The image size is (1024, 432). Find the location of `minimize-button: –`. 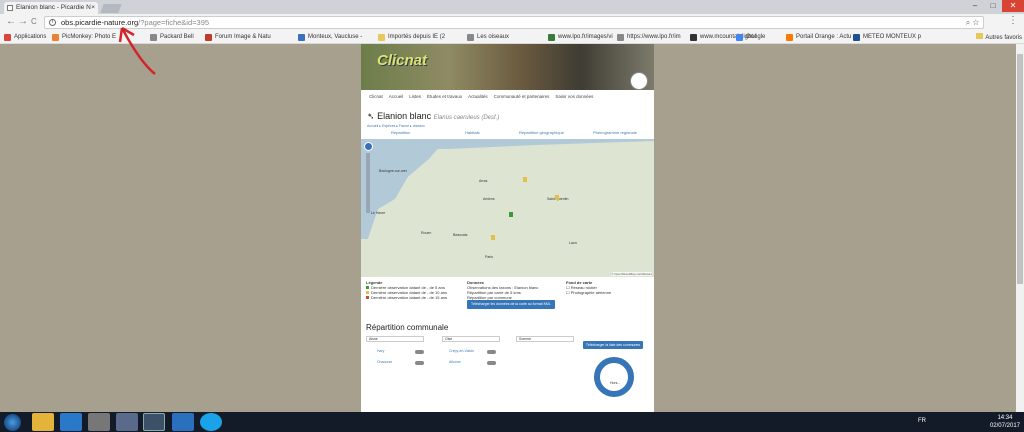

minimize-button: – is located at coordinates (975, 6).